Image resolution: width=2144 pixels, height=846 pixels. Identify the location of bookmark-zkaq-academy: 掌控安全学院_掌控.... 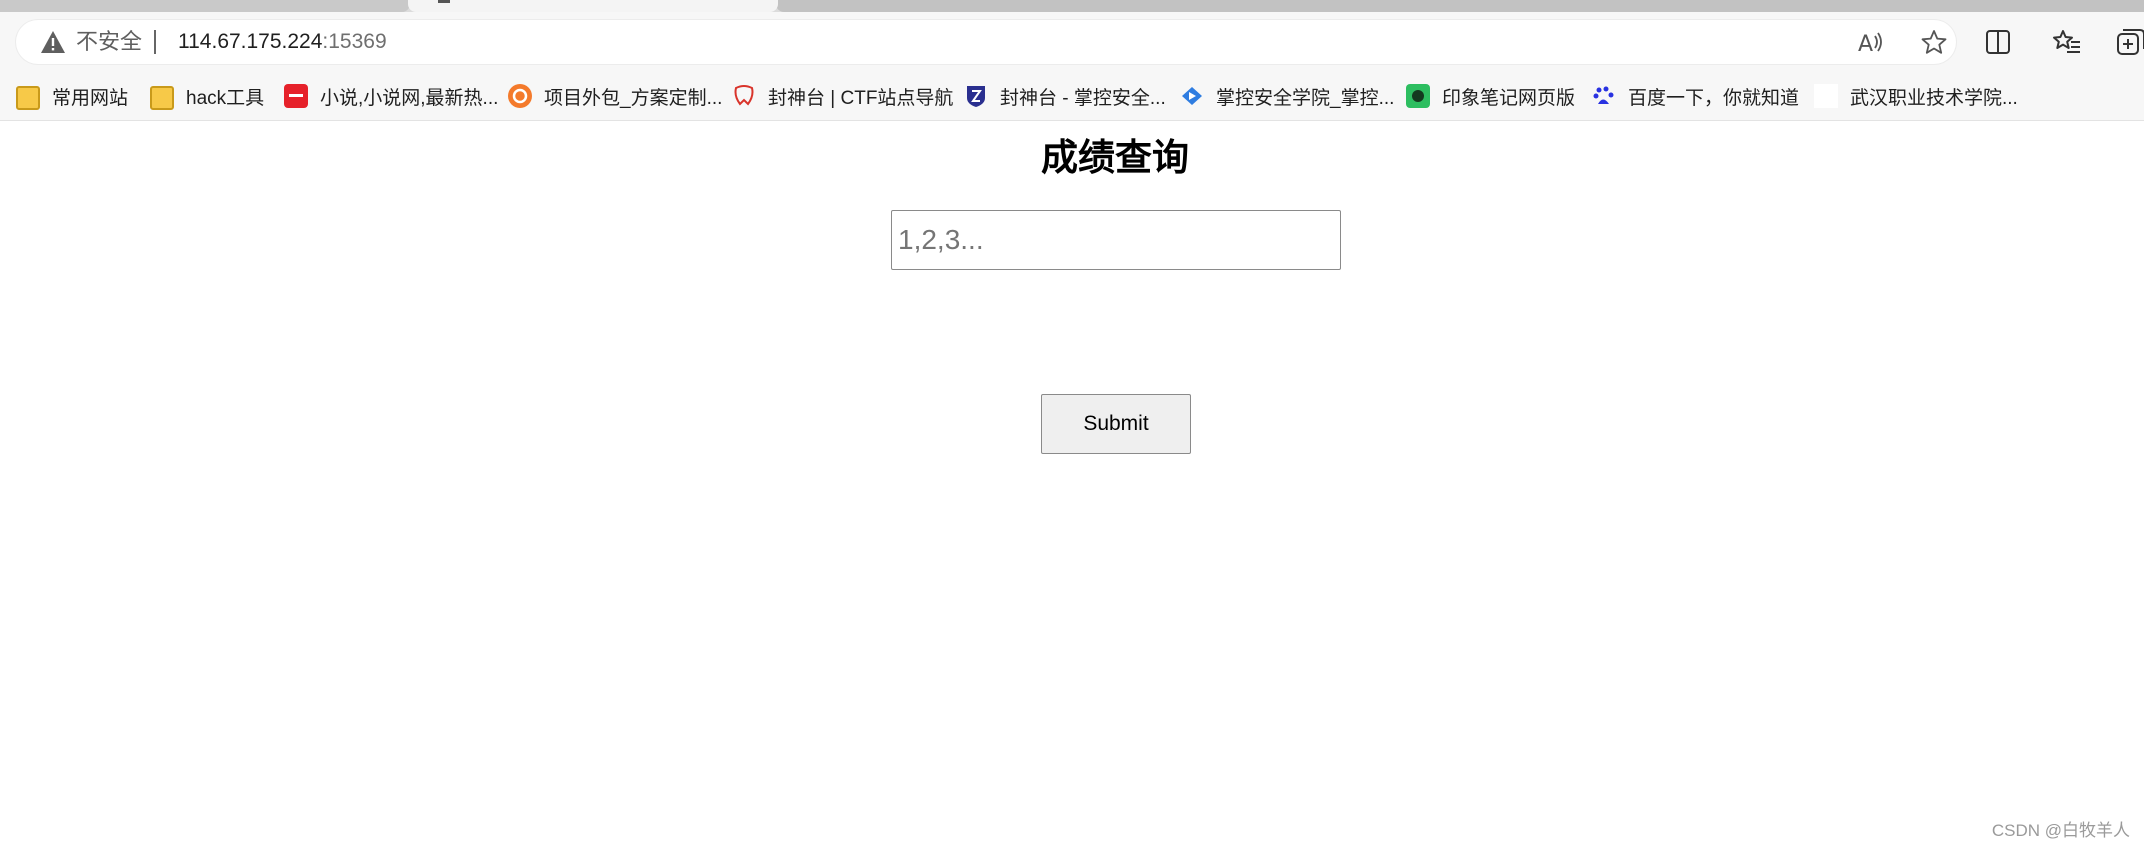
(1287, 96).